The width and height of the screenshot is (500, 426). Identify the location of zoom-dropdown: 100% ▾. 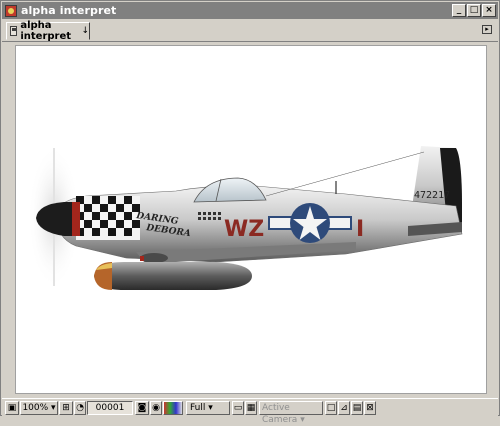
(39, 408).